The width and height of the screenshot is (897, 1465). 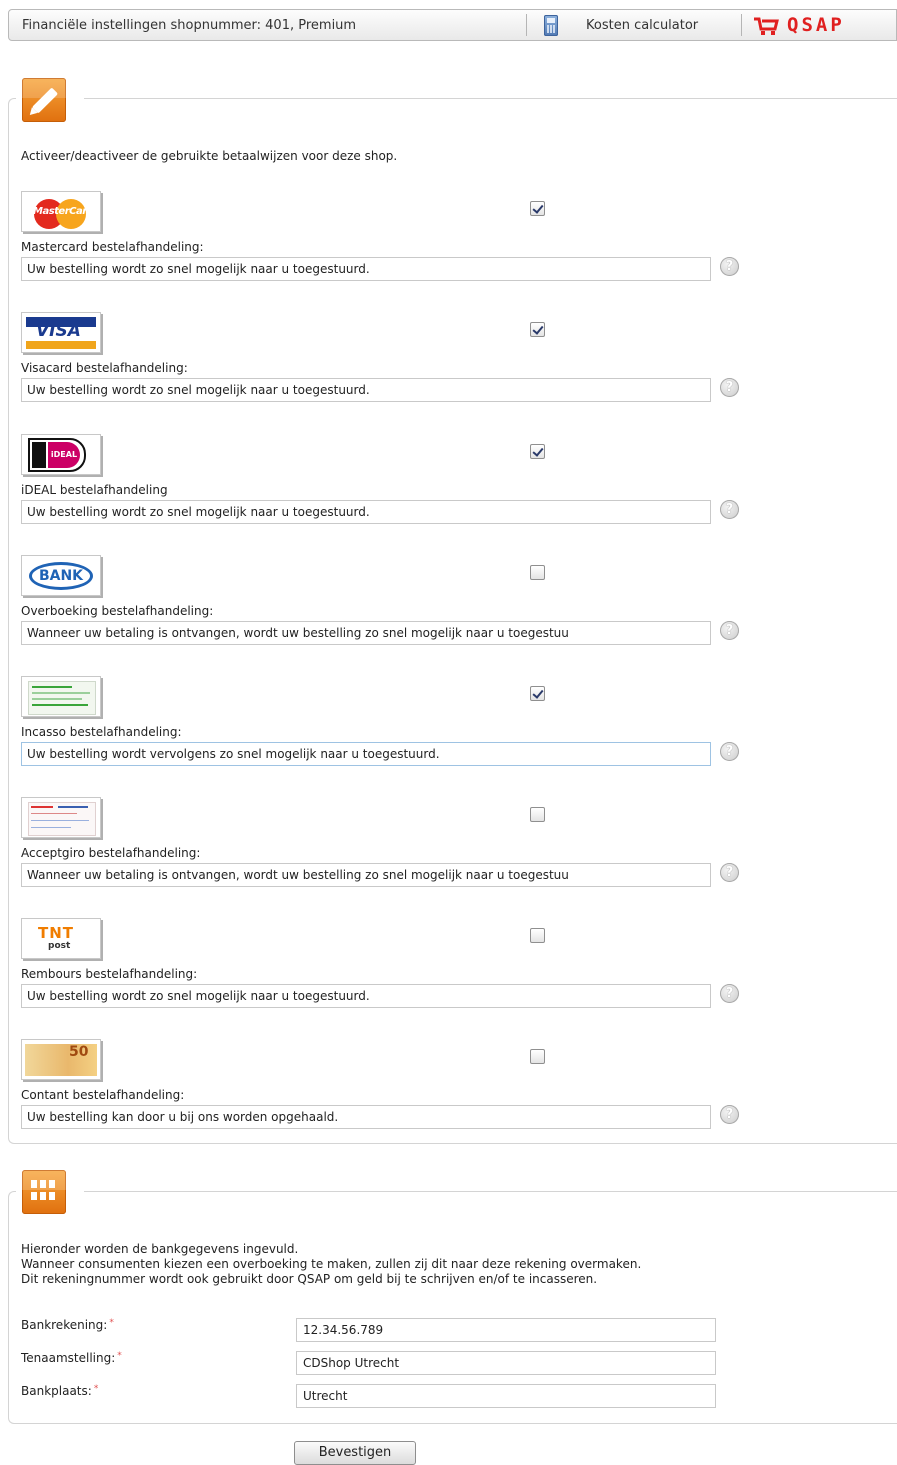 I want to click on qsap-logo: QSAP, so click(x=823, y=25).